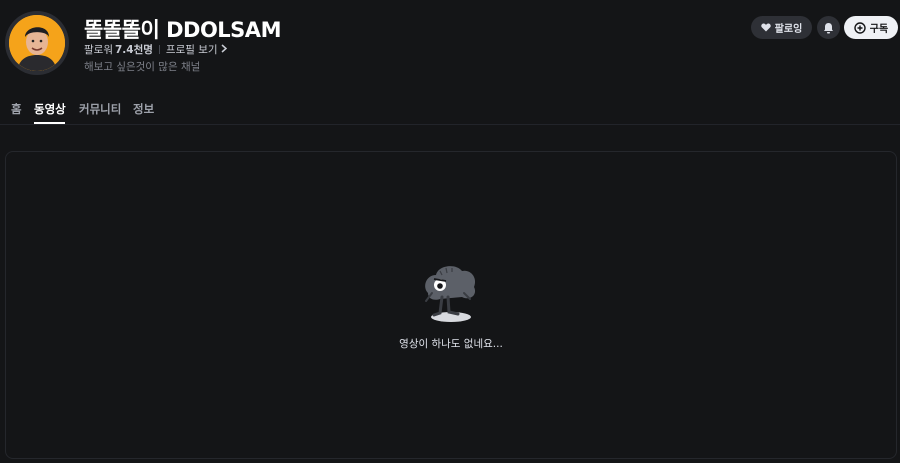 This screenshot has width=900, height=463. What do you see at coordinates (879, 29) in the screenshot?
I see `subscribe-label: 구독` at bounding box center [879, 29].